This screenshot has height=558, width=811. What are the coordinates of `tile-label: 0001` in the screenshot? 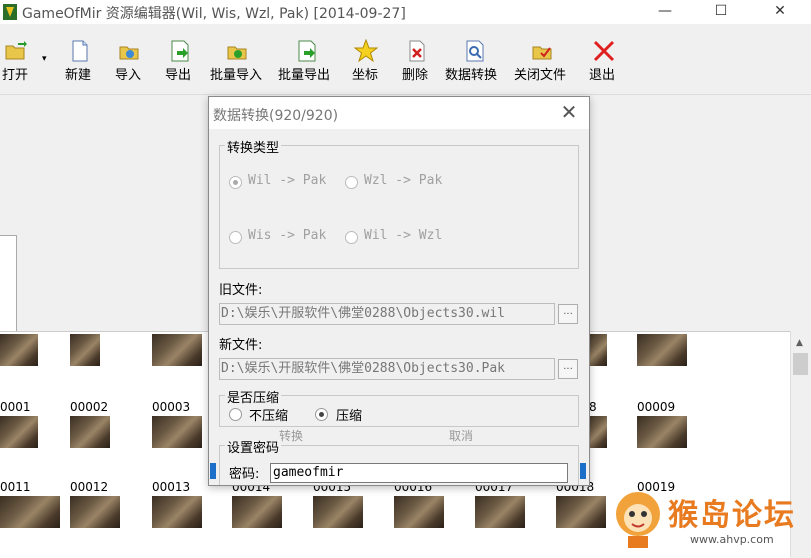 It's located at (15, 407).